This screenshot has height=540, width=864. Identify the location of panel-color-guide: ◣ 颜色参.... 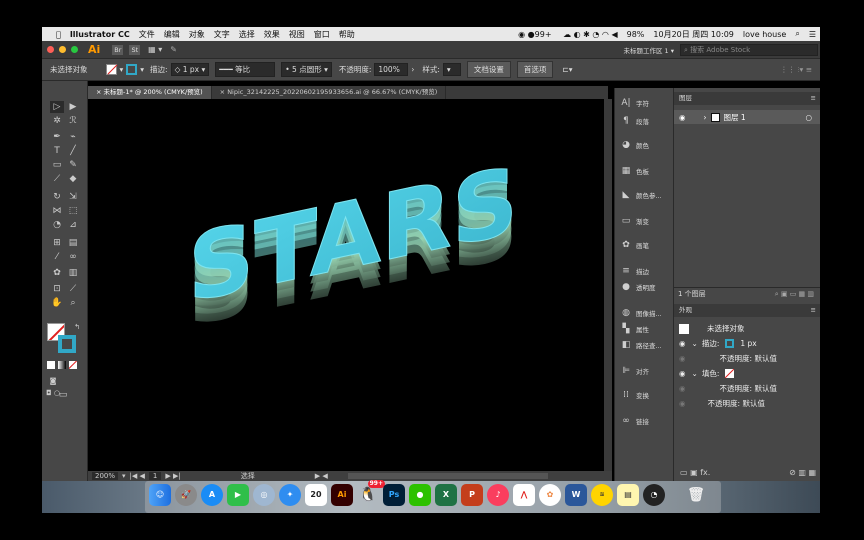
(647, 195).